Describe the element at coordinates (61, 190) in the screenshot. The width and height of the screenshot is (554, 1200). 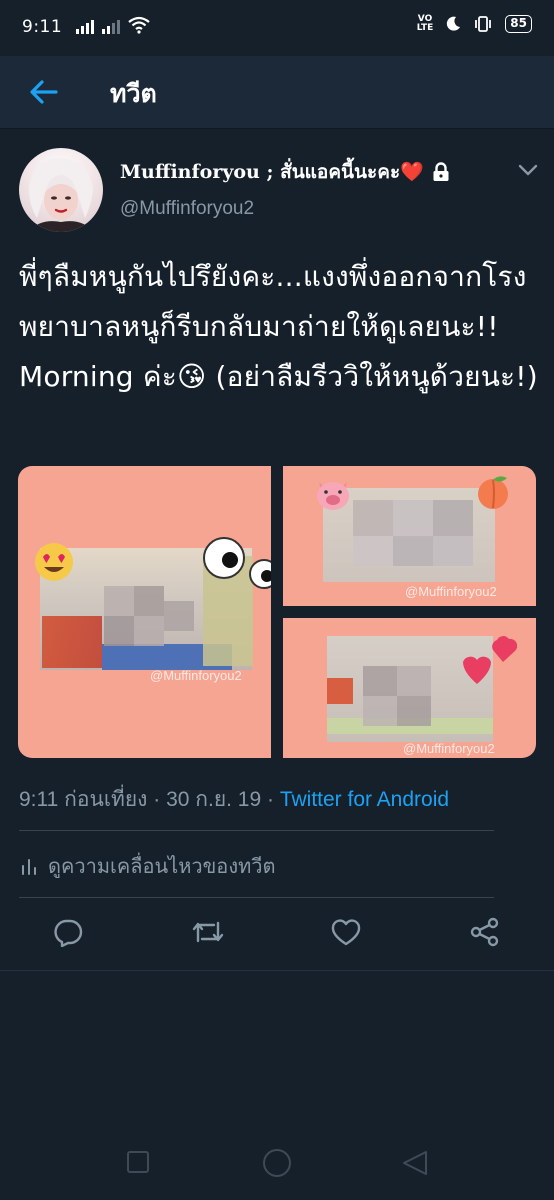
I see `avatar` at that location.